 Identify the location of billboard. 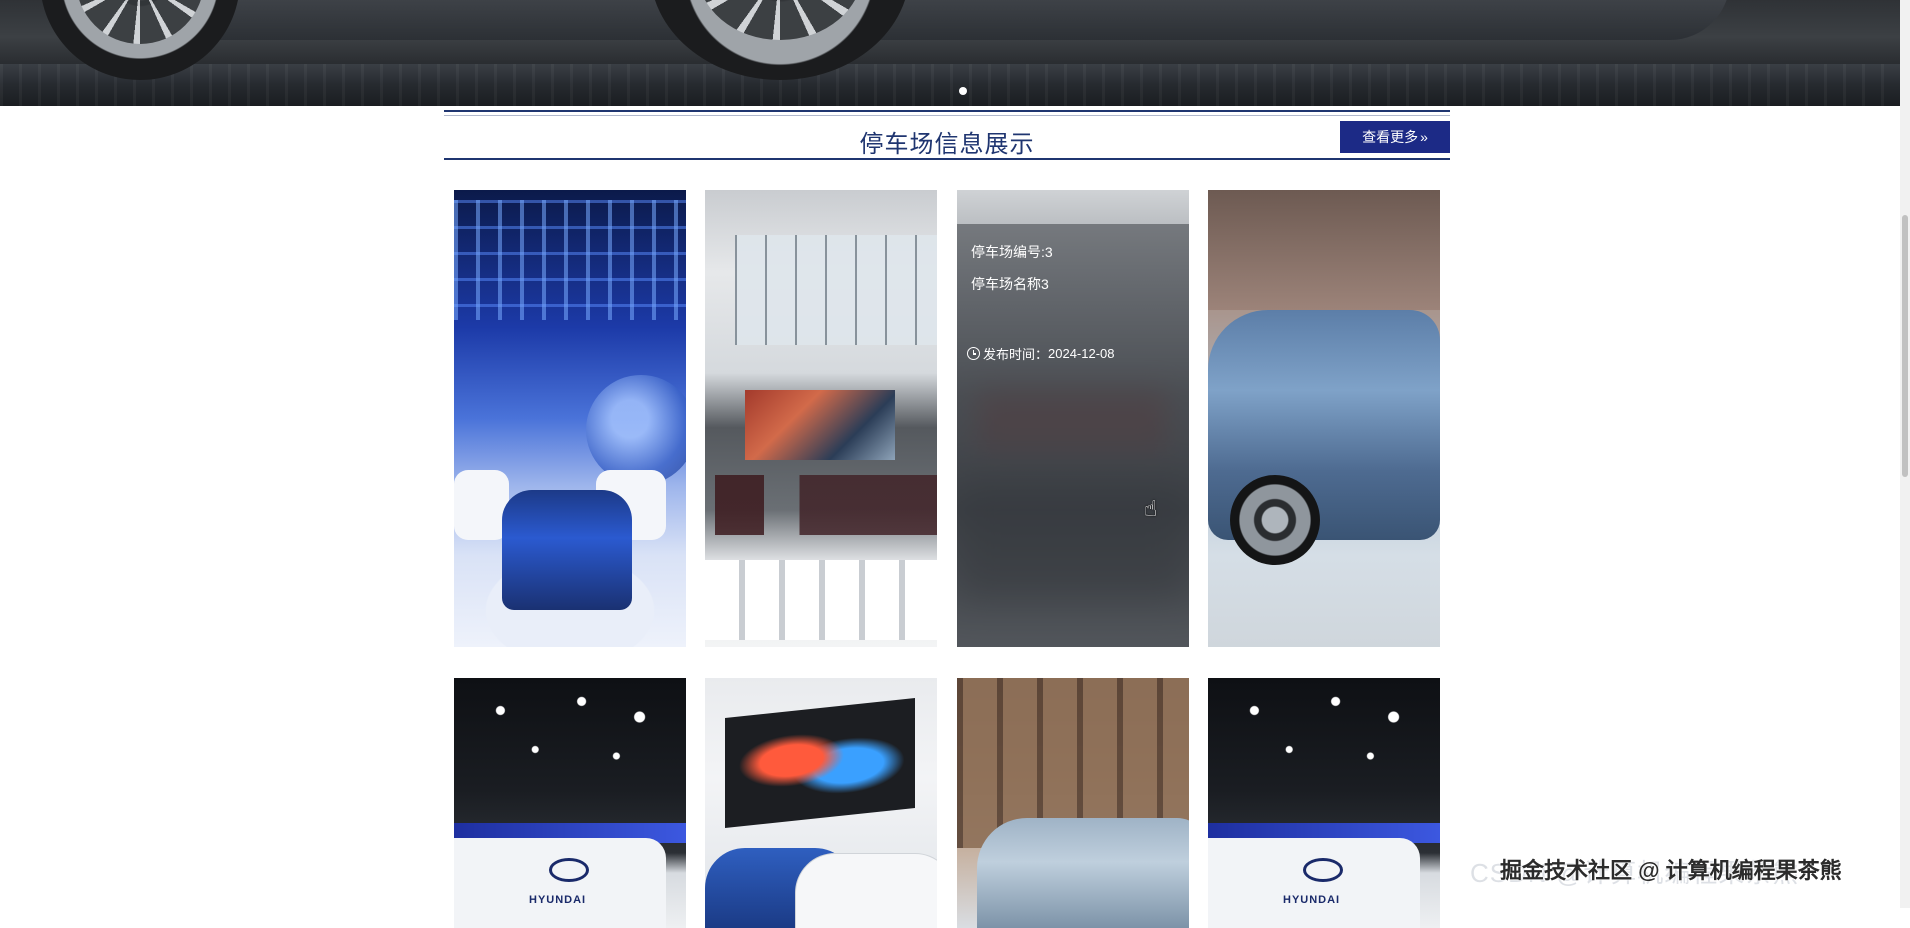
(820, 425).